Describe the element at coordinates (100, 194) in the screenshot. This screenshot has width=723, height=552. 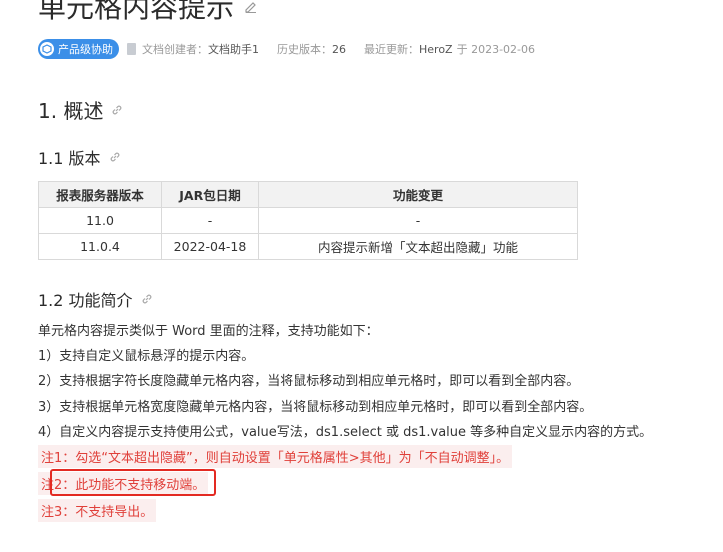
I see `table-header: 报表服务器版本` at that location.